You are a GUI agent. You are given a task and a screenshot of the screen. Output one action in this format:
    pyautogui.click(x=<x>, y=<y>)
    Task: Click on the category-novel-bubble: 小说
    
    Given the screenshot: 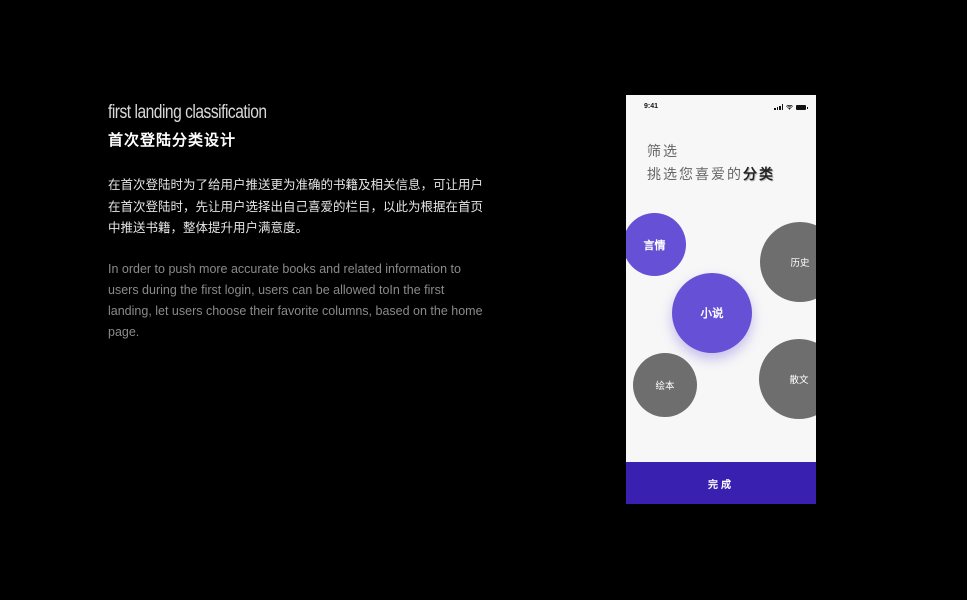 What is the action you would take?
    pyautogui.click(x=712, y=313)
    